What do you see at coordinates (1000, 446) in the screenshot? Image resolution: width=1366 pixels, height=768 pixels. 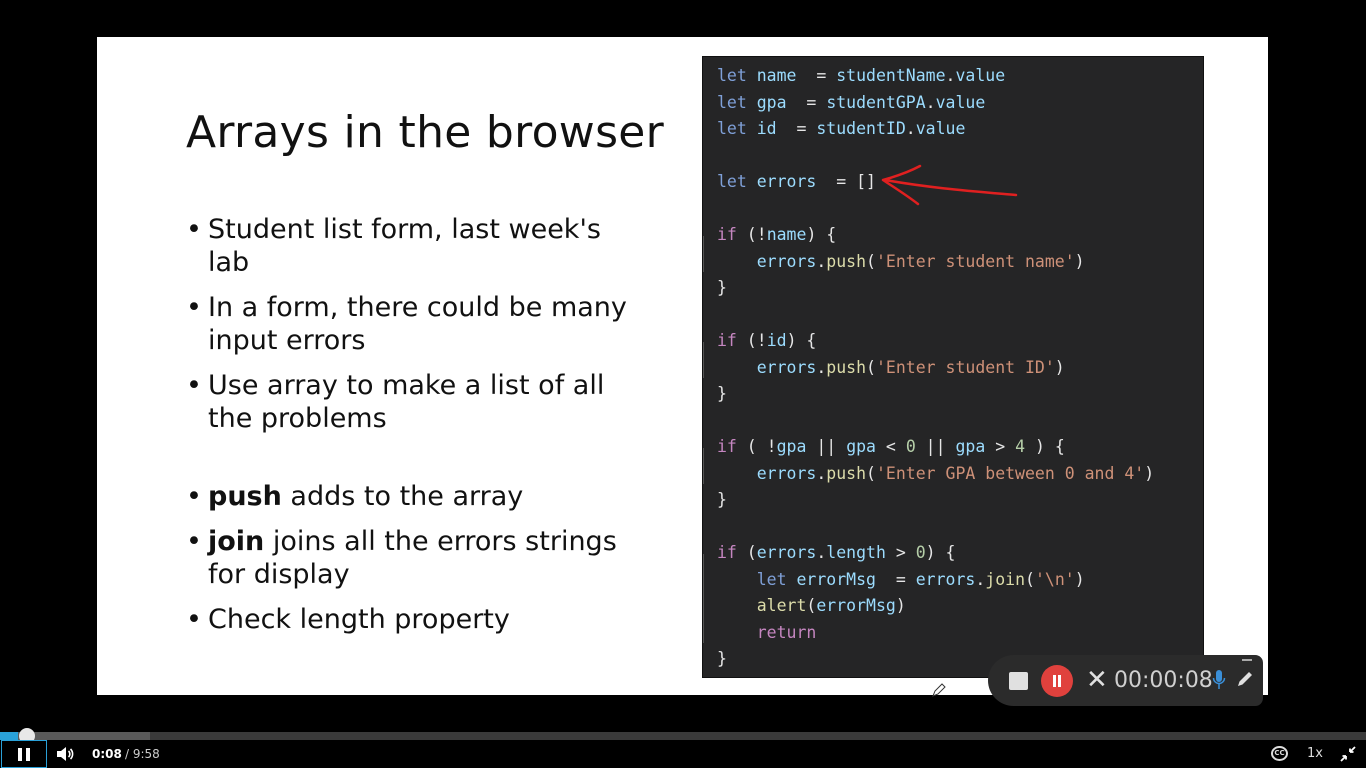 I see `code-token: >` at bounding box center [1000, 446].